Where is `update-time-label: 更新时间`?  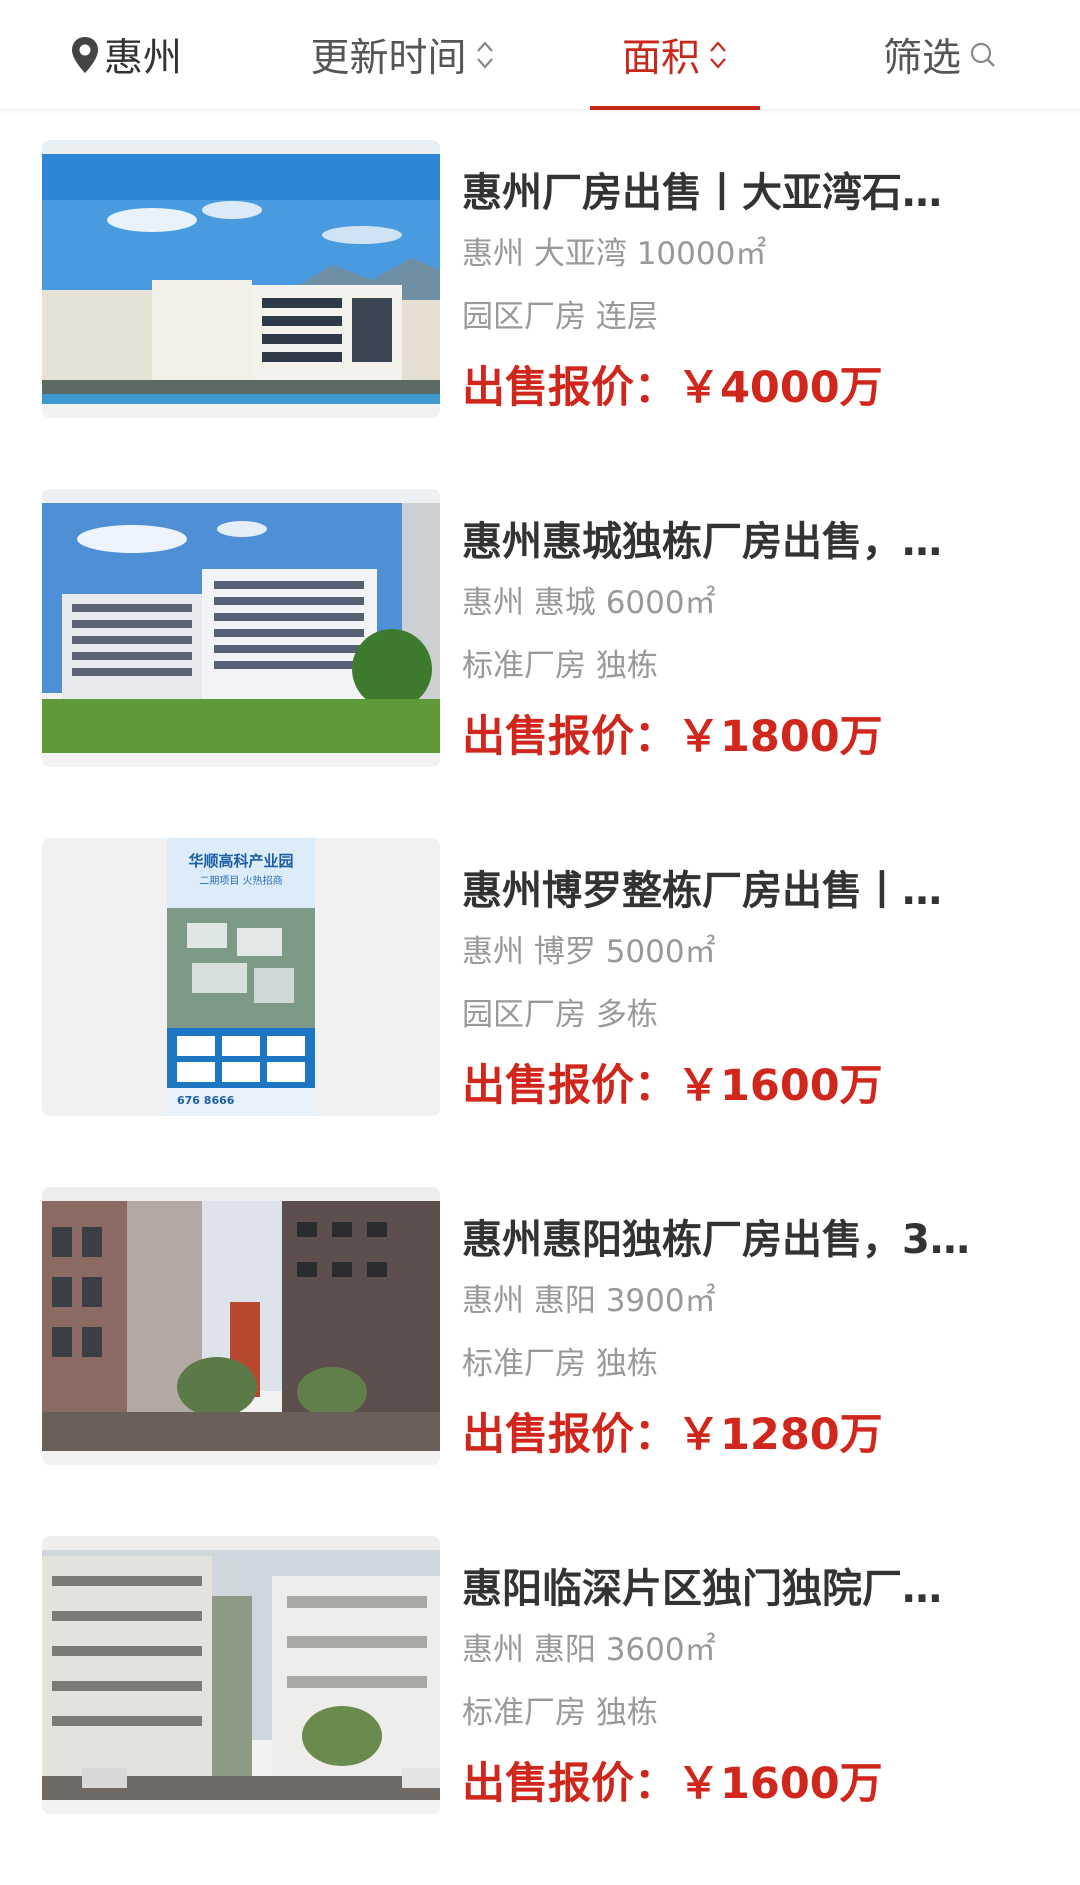 update-time-label: 更新时间 is located at coordinates (388, 58).